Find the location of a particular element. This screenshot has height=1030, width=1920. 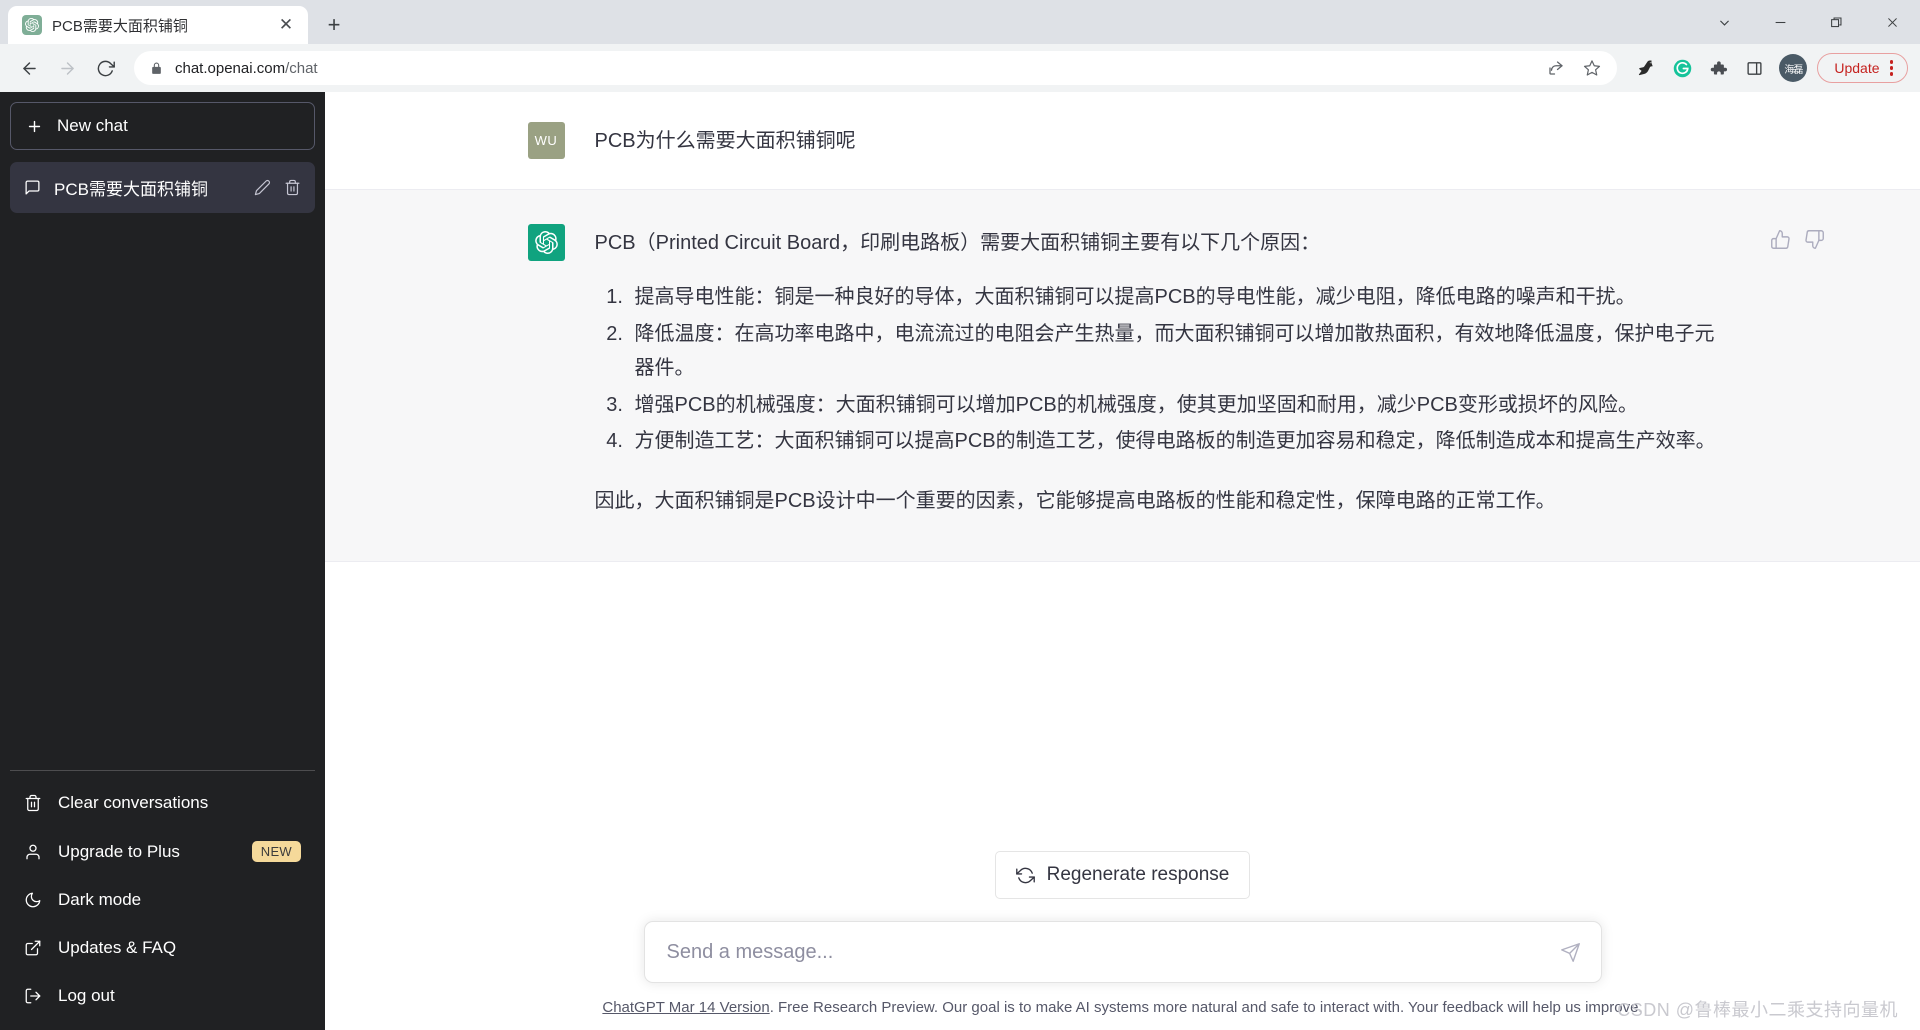

sidebar-item-dark-mode: Dark mode is located at coordinates (162, 900).